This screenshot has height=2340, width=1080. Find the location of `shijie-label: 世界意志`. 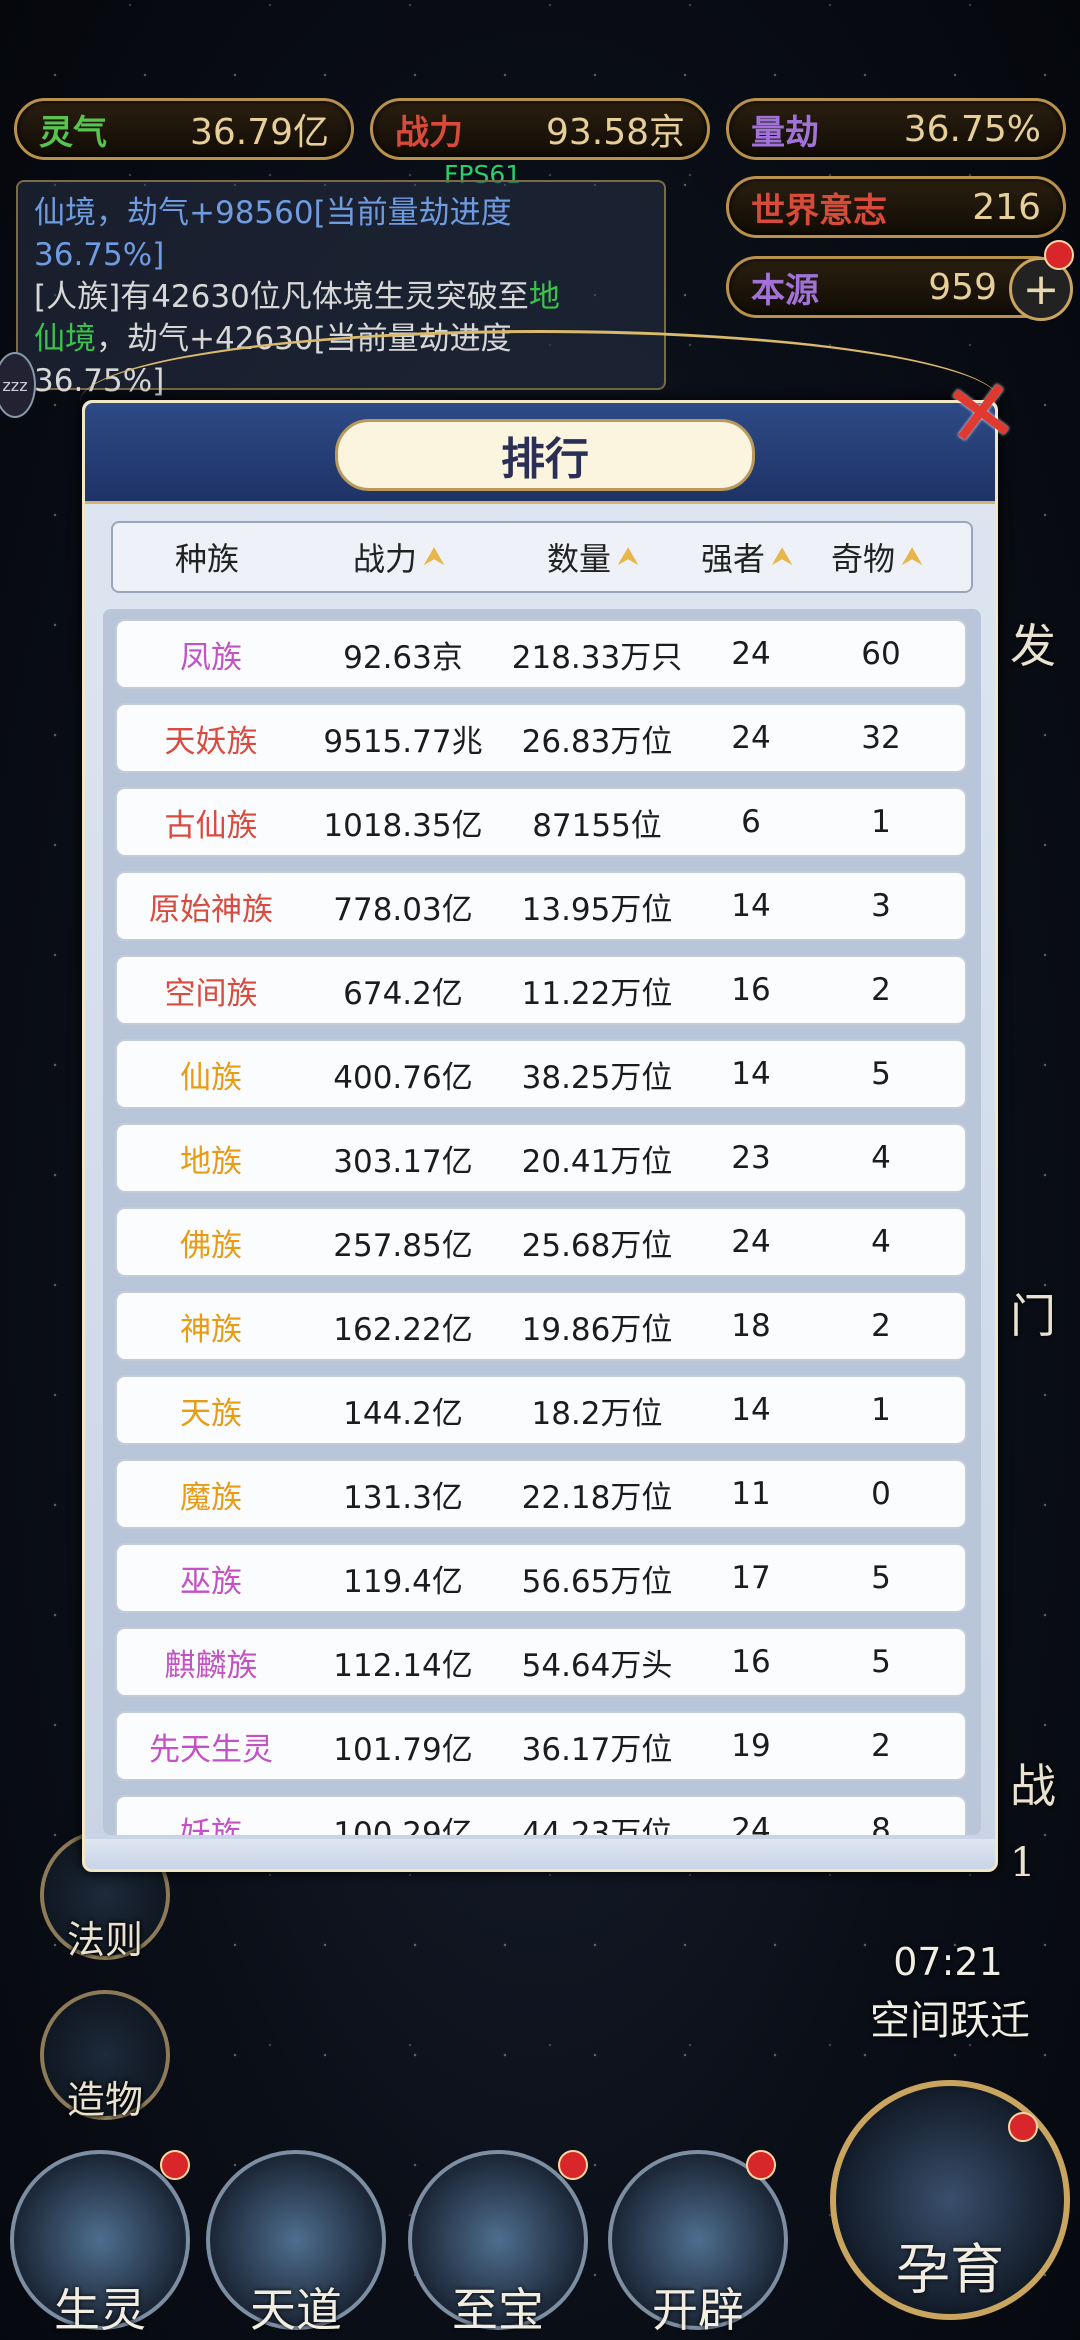

shijie-label: 世界意志 is located at coordinates (819, 210).